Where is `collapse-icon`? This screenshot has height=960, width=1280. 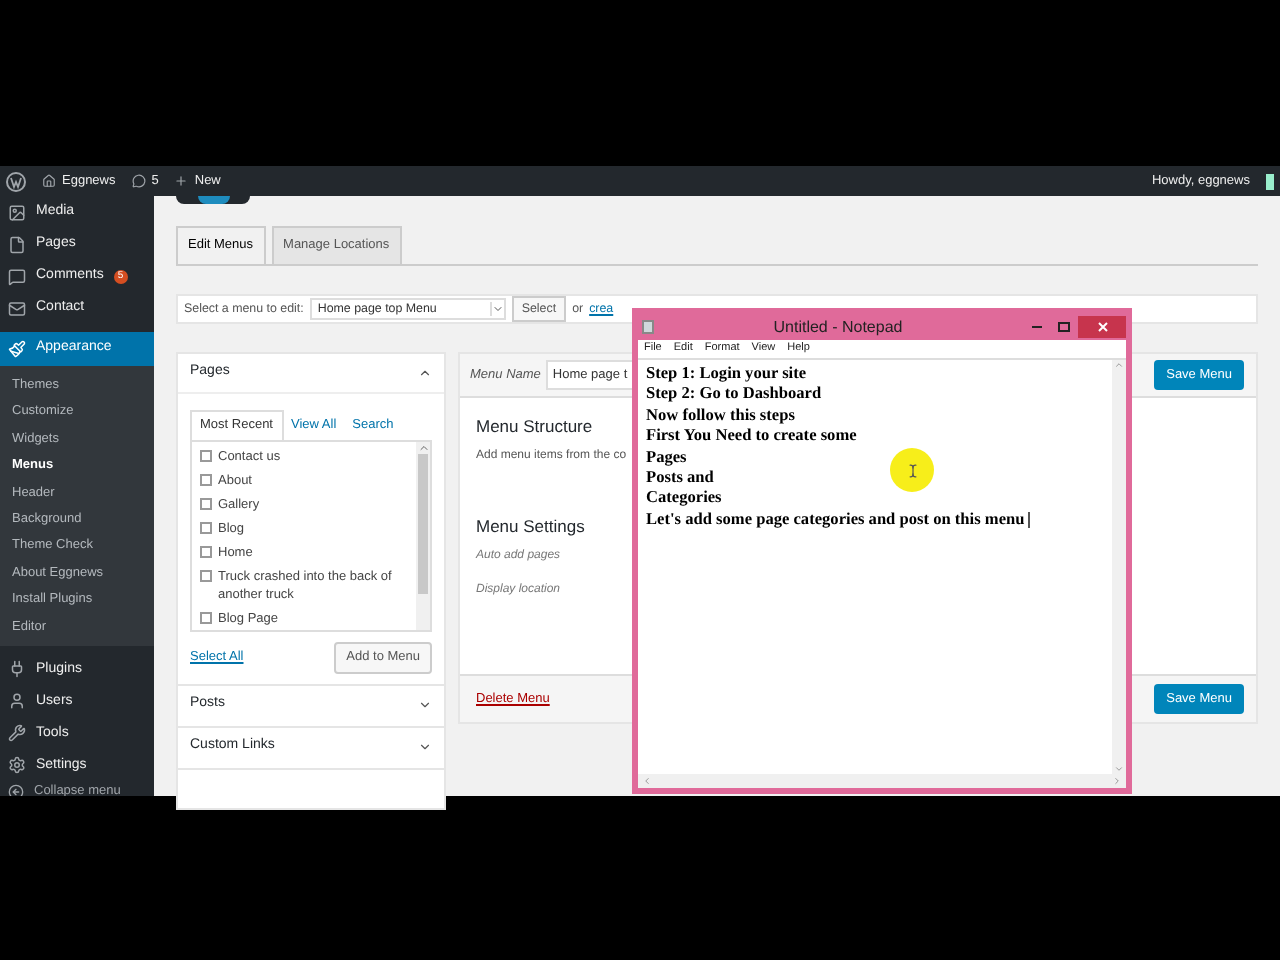 collapse-icon is located at coordinates (16, 789).